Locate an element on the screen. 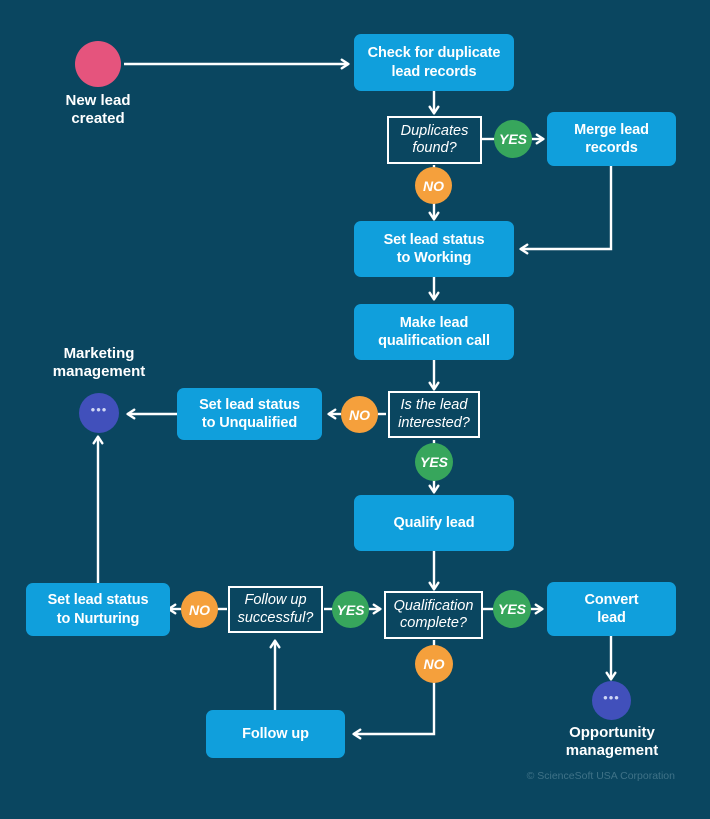 Image resolution: width=710 pixels, height=819 pixels. node-is-the-lead-interested: Is the lead interested? is located at coordinates (434, 414).